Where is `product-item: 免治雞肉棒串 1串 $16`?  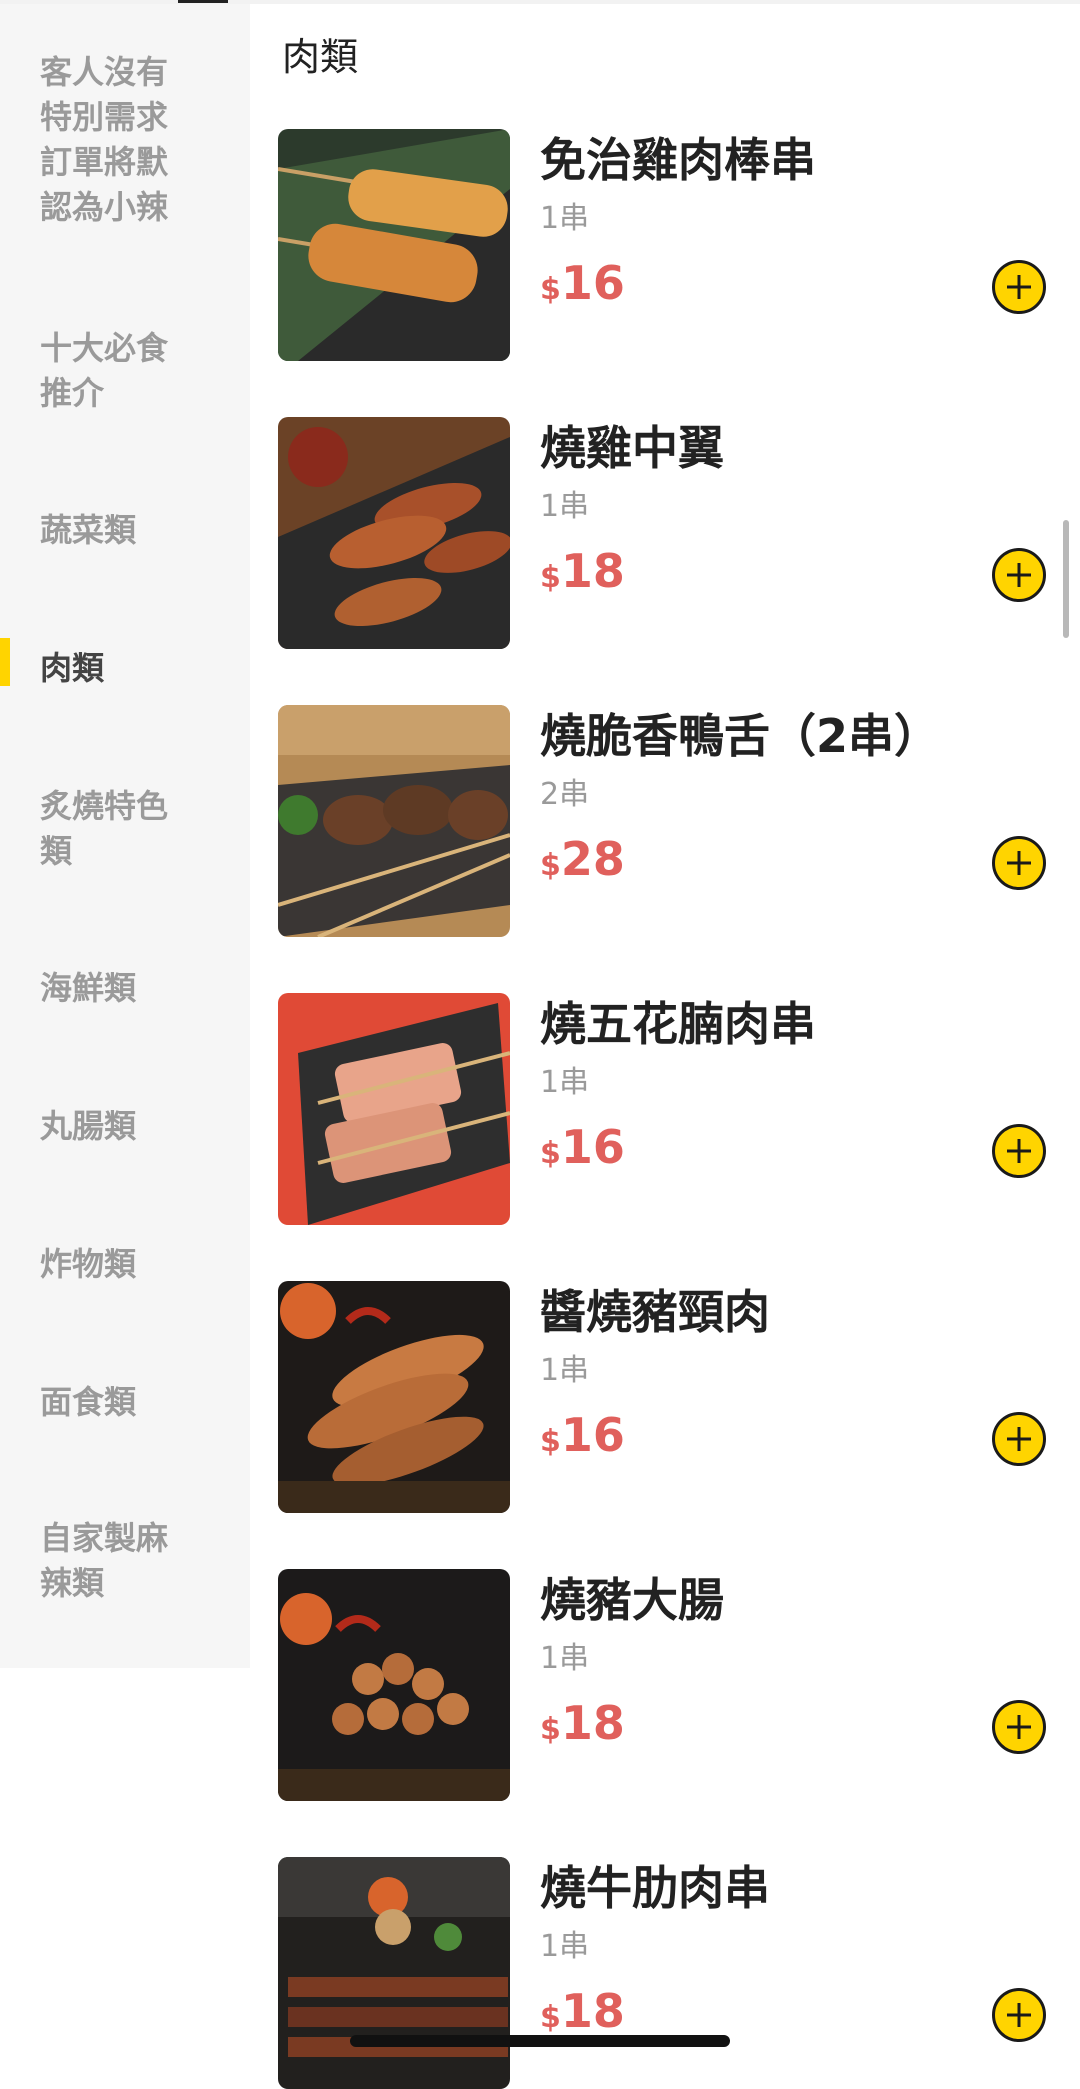 product-item: 免治雞肉棒串 1串 $16 is located at coordinates (673, 245).